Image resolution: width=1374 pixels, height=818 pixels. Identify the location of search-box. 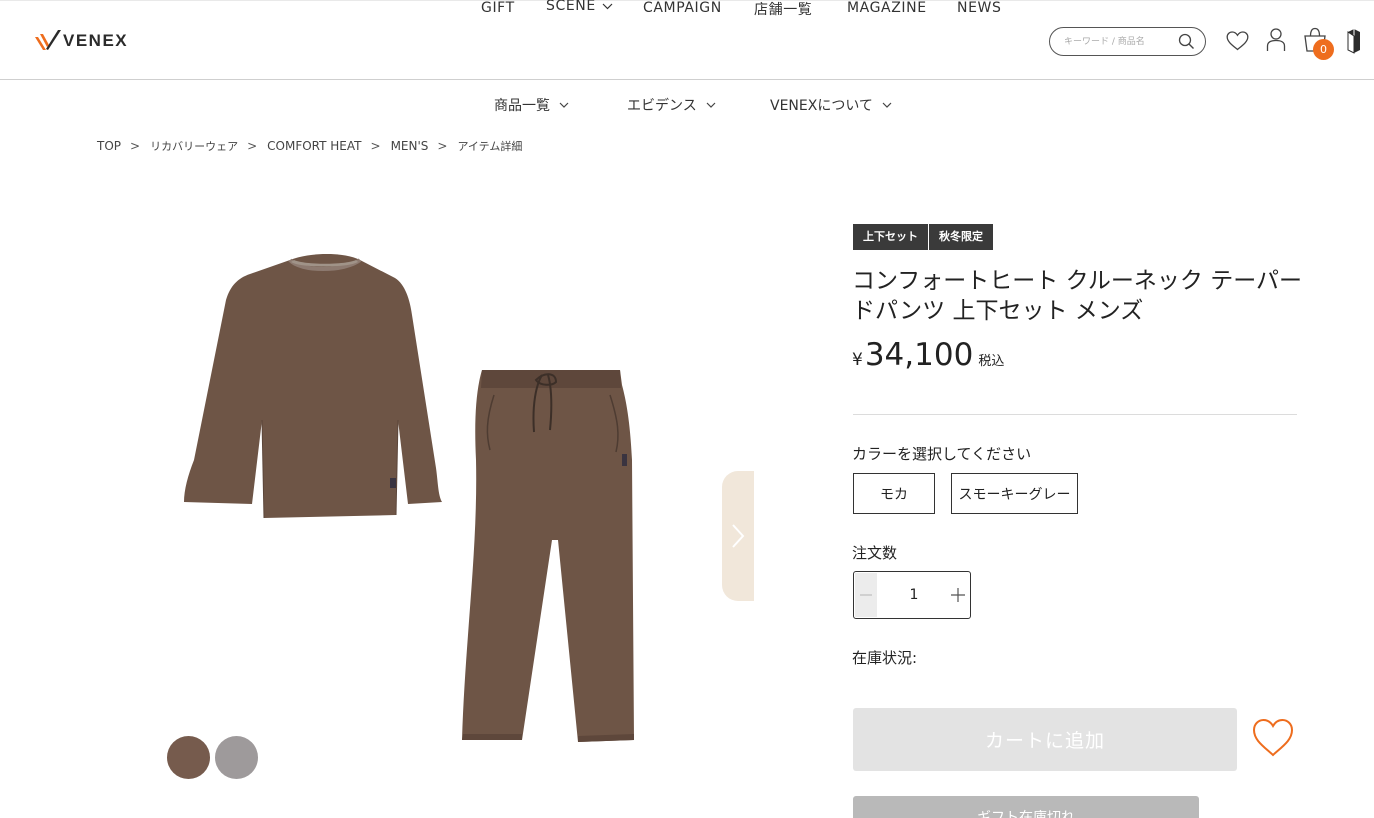
(1127, 41).